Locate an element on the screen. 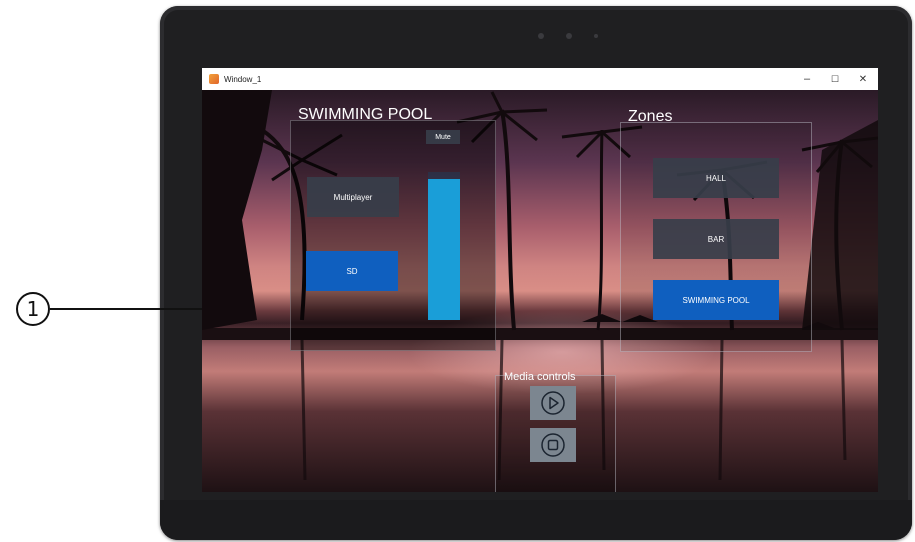  maximize-button: ☐ is located at coordinates (835, 79).